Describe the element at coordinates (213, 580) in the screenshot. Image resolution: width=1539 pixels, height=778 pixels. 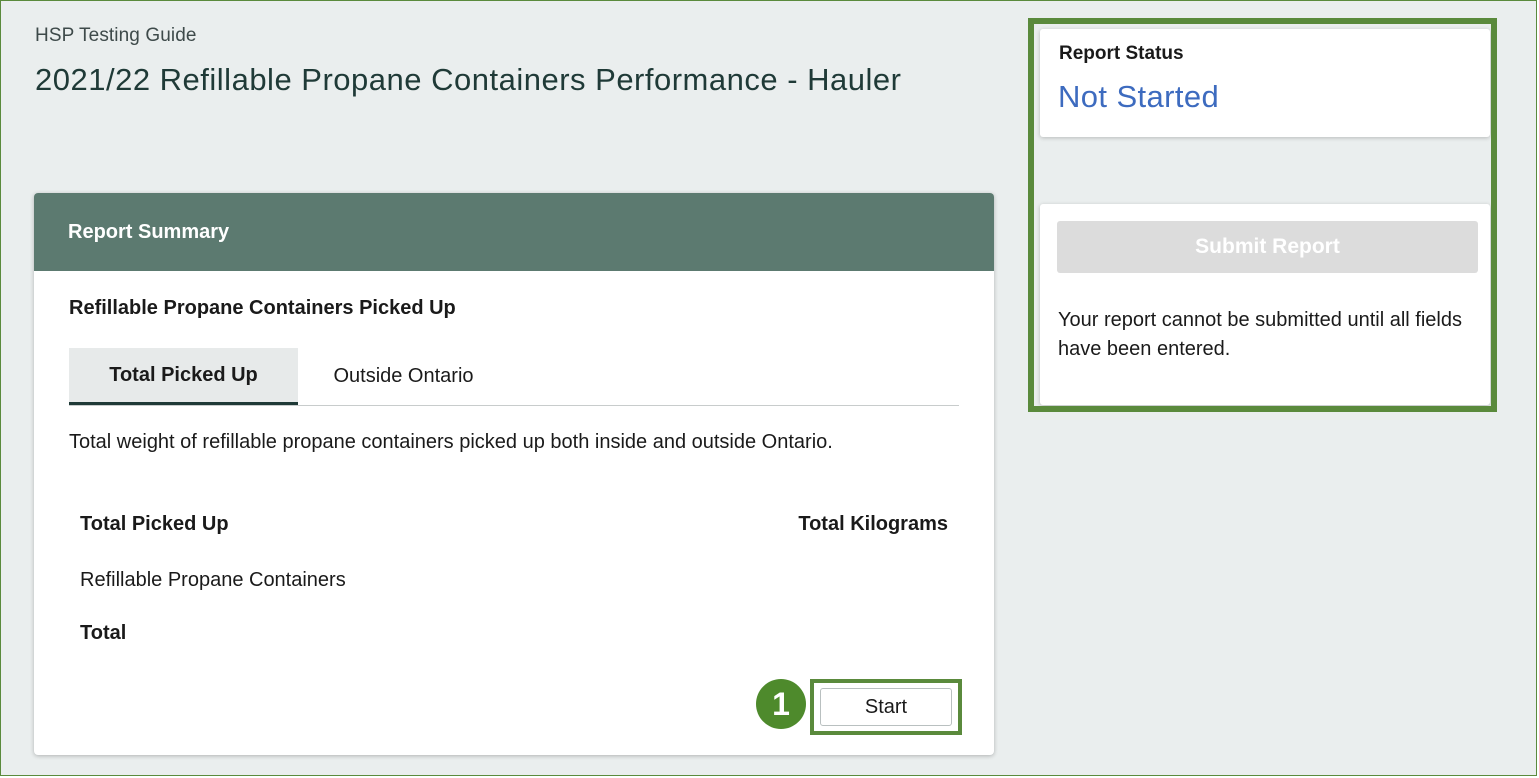
I see `table-row-label: Refillable Propane Containers` at that location.